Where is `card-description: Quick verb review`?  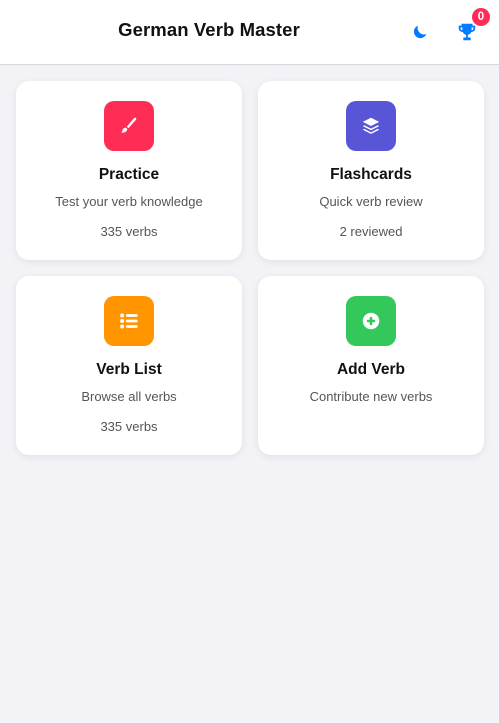 card-description: Quick verb review is located at coordinates (371, 201).